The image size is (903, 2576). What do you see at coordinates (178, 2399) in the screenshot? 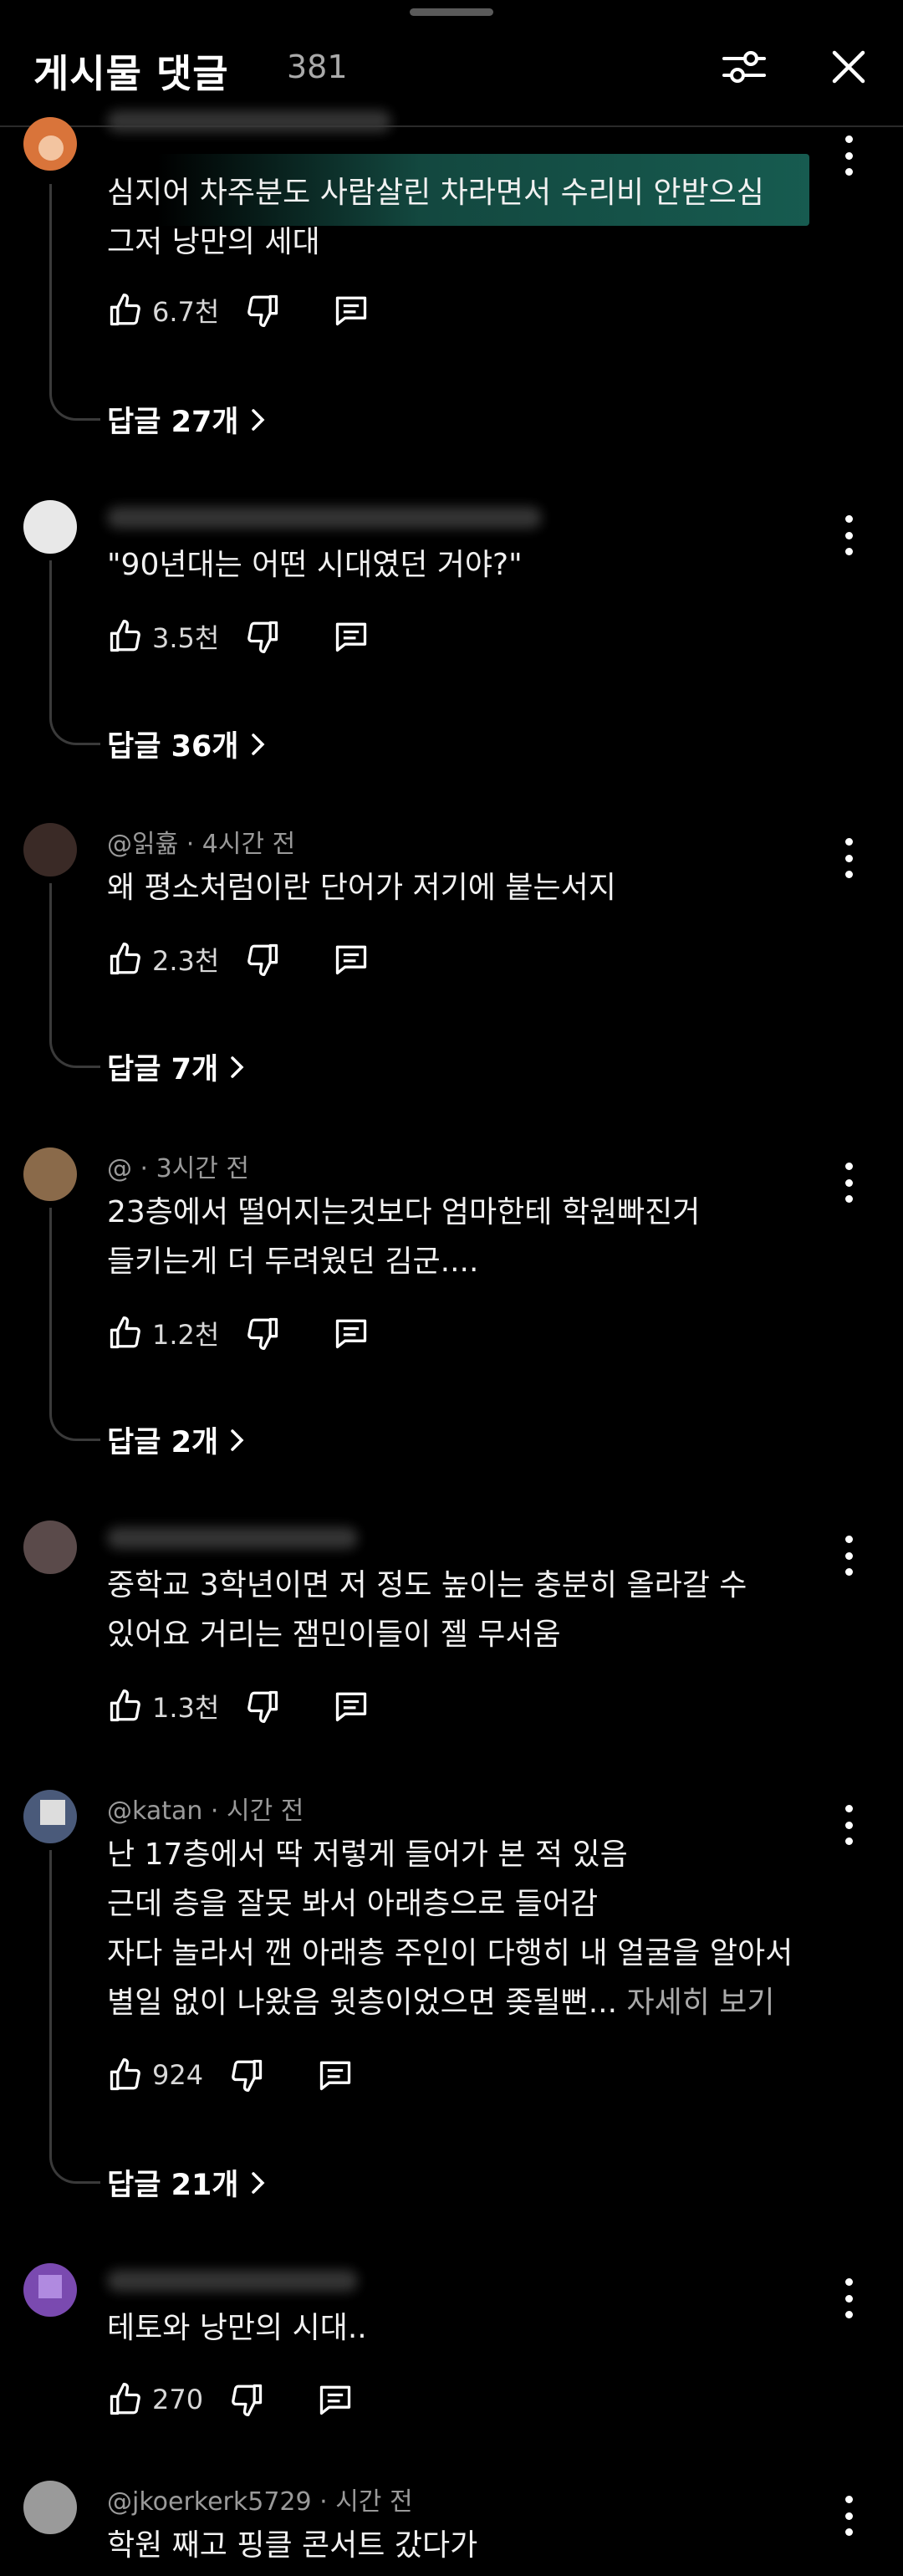
I see `like-count: 270` at bounding box center [178, 2399].